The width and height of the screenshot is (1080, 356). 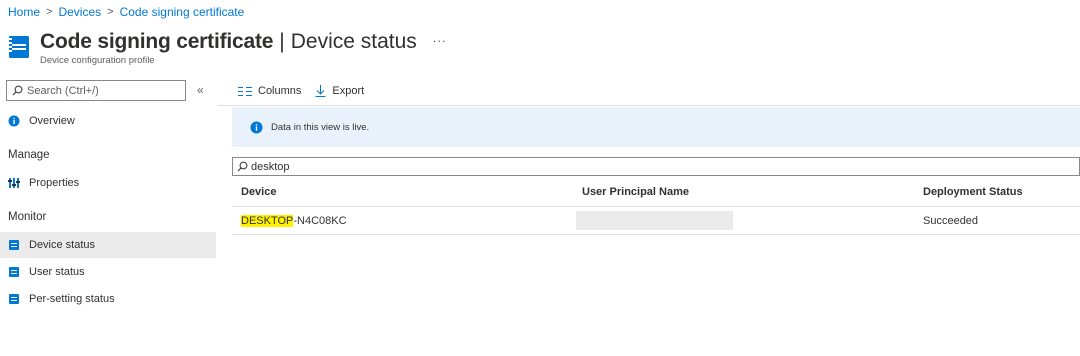 What do you see at coordinates (108, 272) in the screenshot?
I see `sidebar-item-user-status: User status` at bounding box center [108, 272].